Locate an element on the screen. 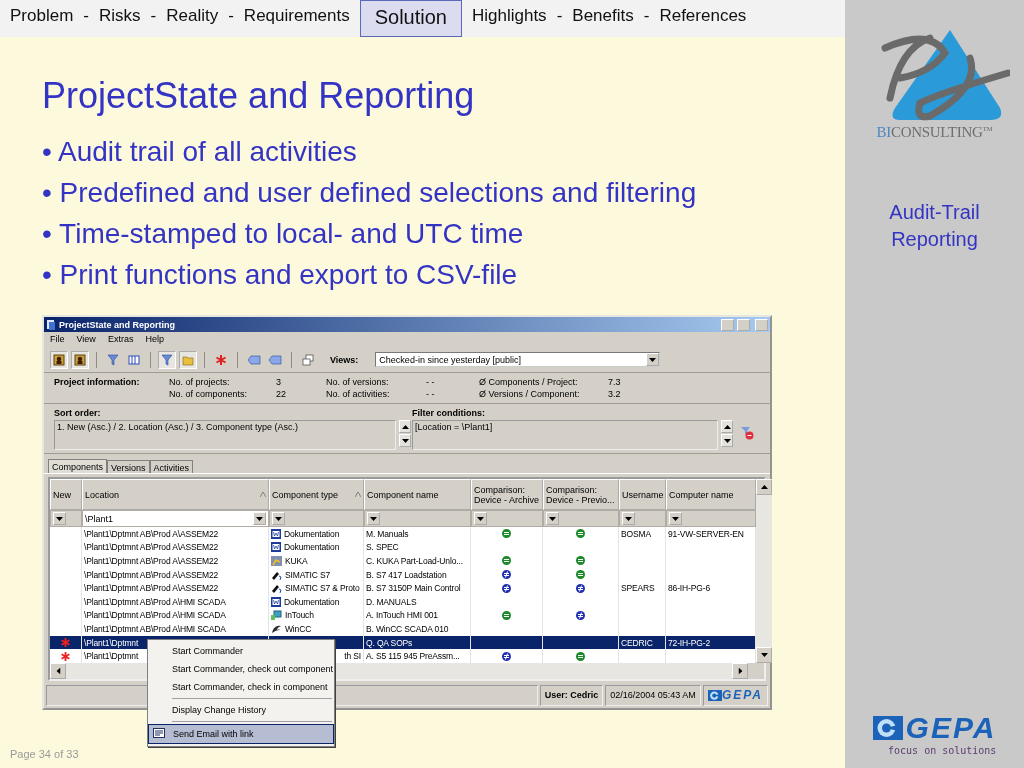 This screenshot has height=768, width=1024. column-header: Comparison: Device - Archive is located at coordinates (507, 494).